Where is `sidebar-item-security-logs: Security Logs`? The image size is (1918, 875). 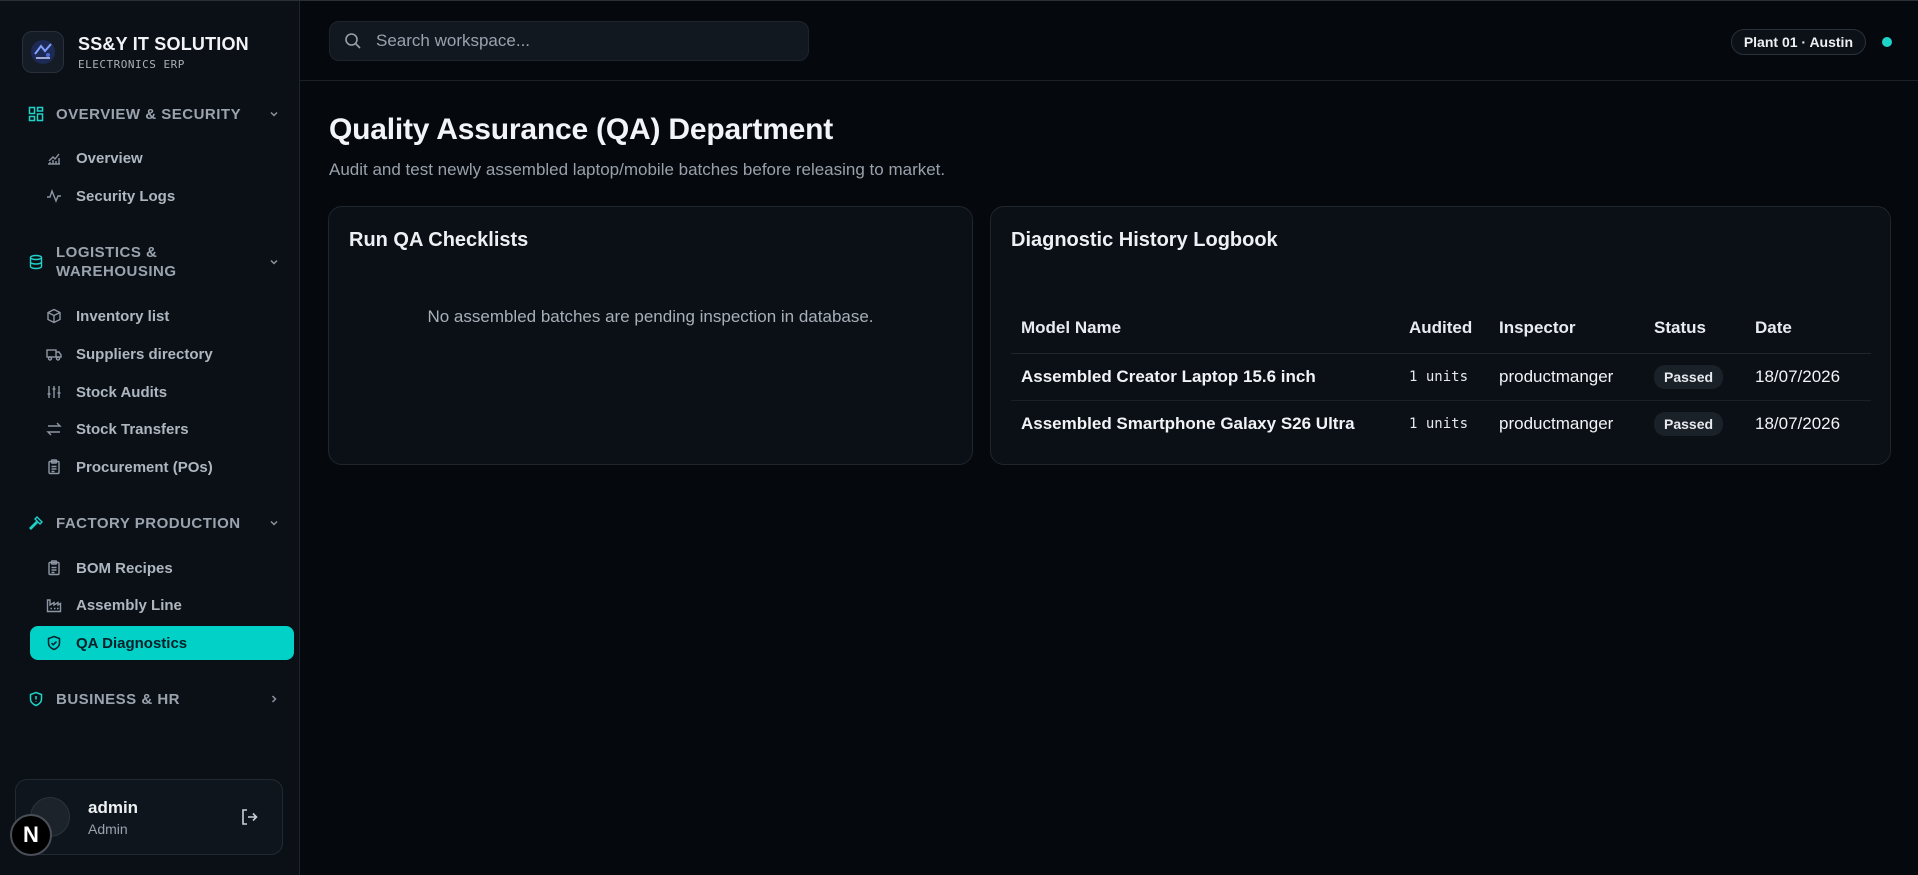
sidebar-item-security-logs: Security Logs is located at coordinates (162, 196).